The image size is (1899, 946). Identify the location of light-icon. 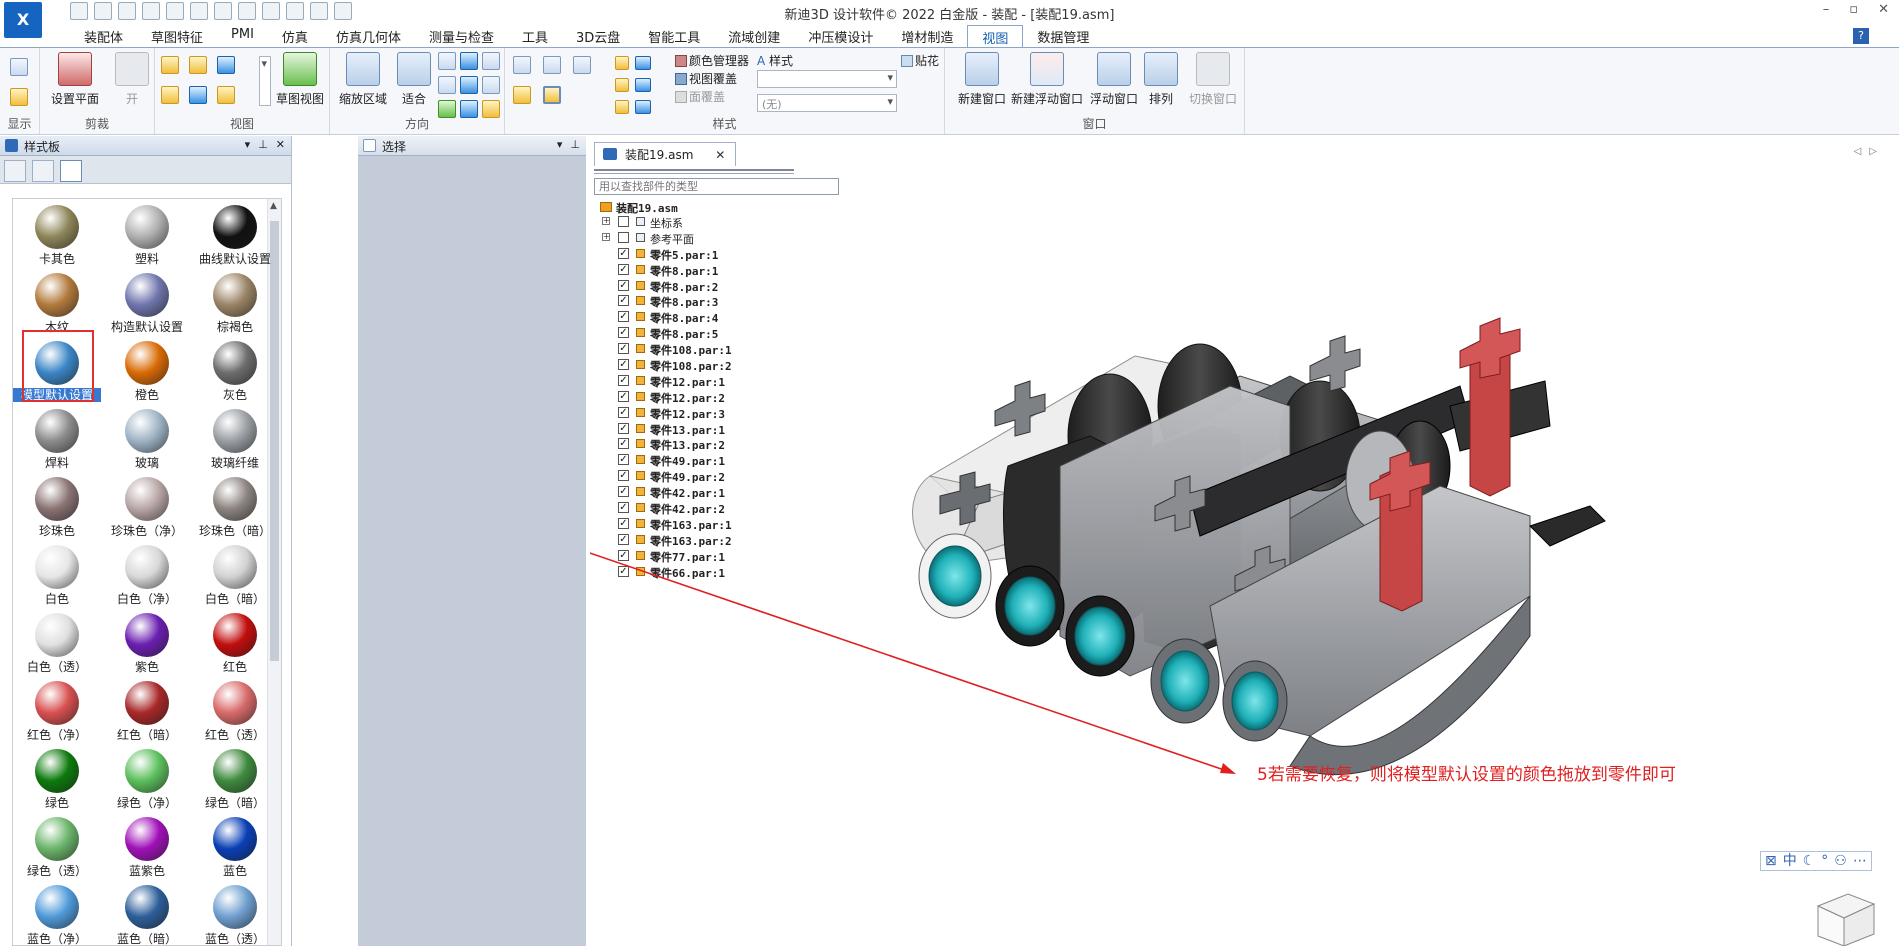
(622, 85).